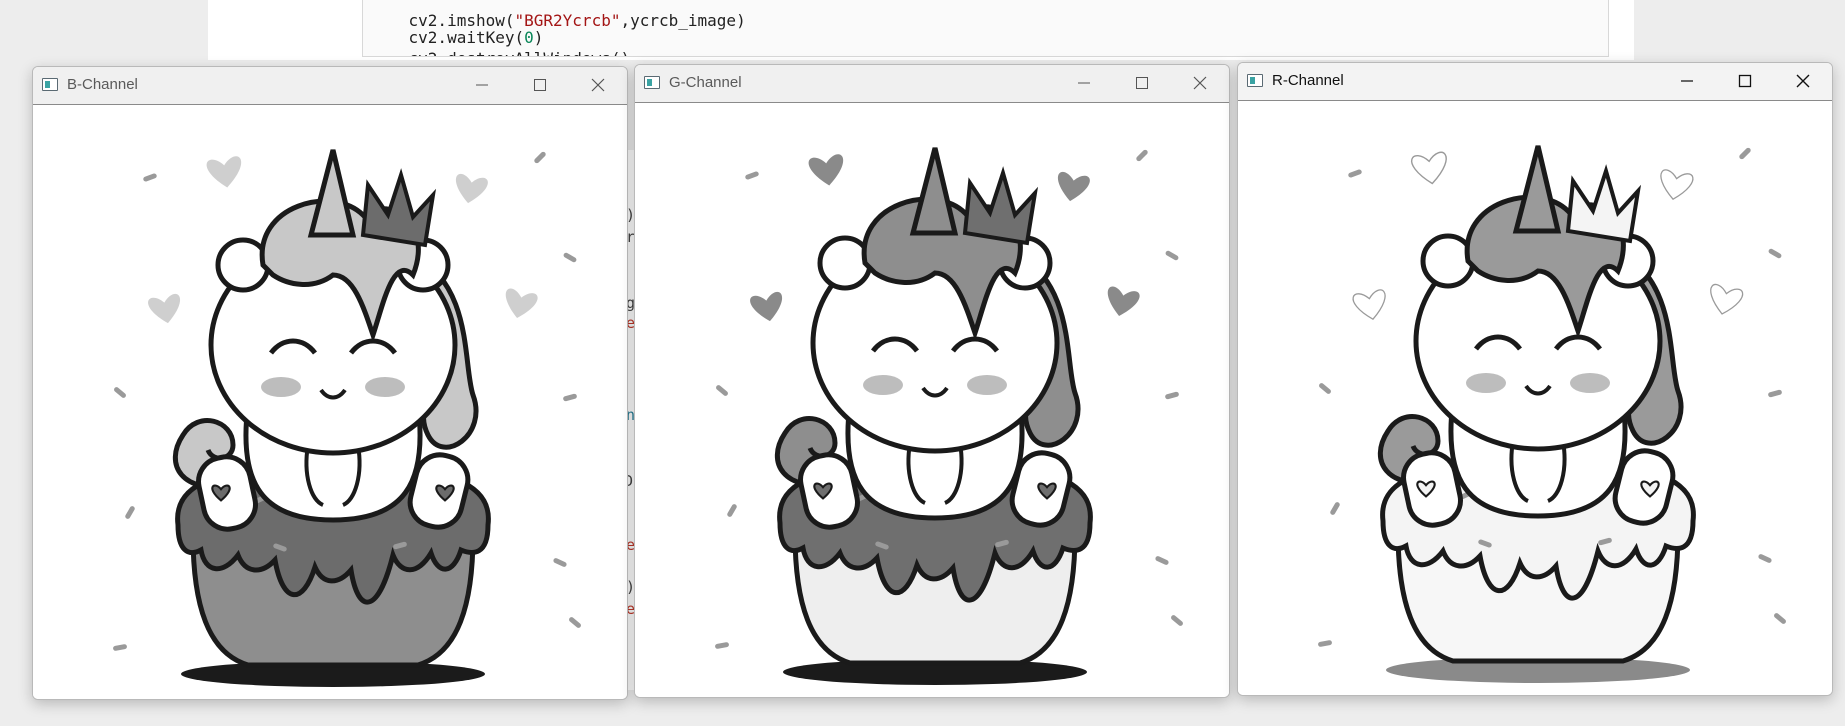 This screenshot has width=1845, height=726. Describe the element at coordinates (330, 86) in the screenshot. I see `titlebar: B-Channel` at that location.